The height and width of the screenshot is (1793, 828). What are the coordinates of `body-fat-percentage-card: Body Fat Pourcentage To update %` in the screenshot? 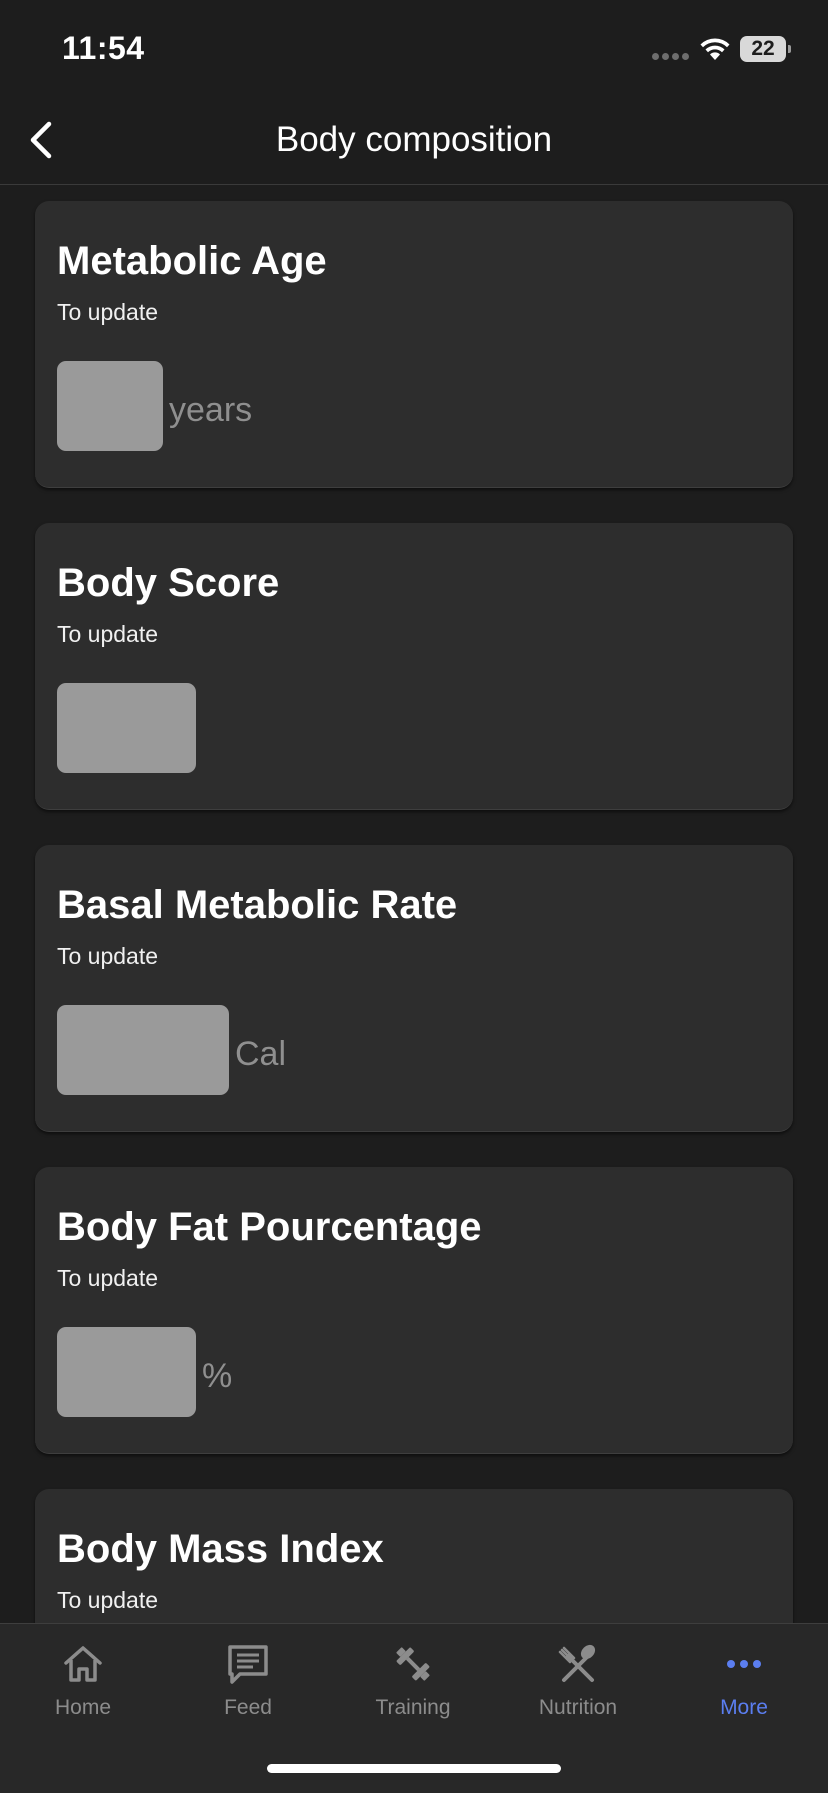 It's located at (414, 1310).